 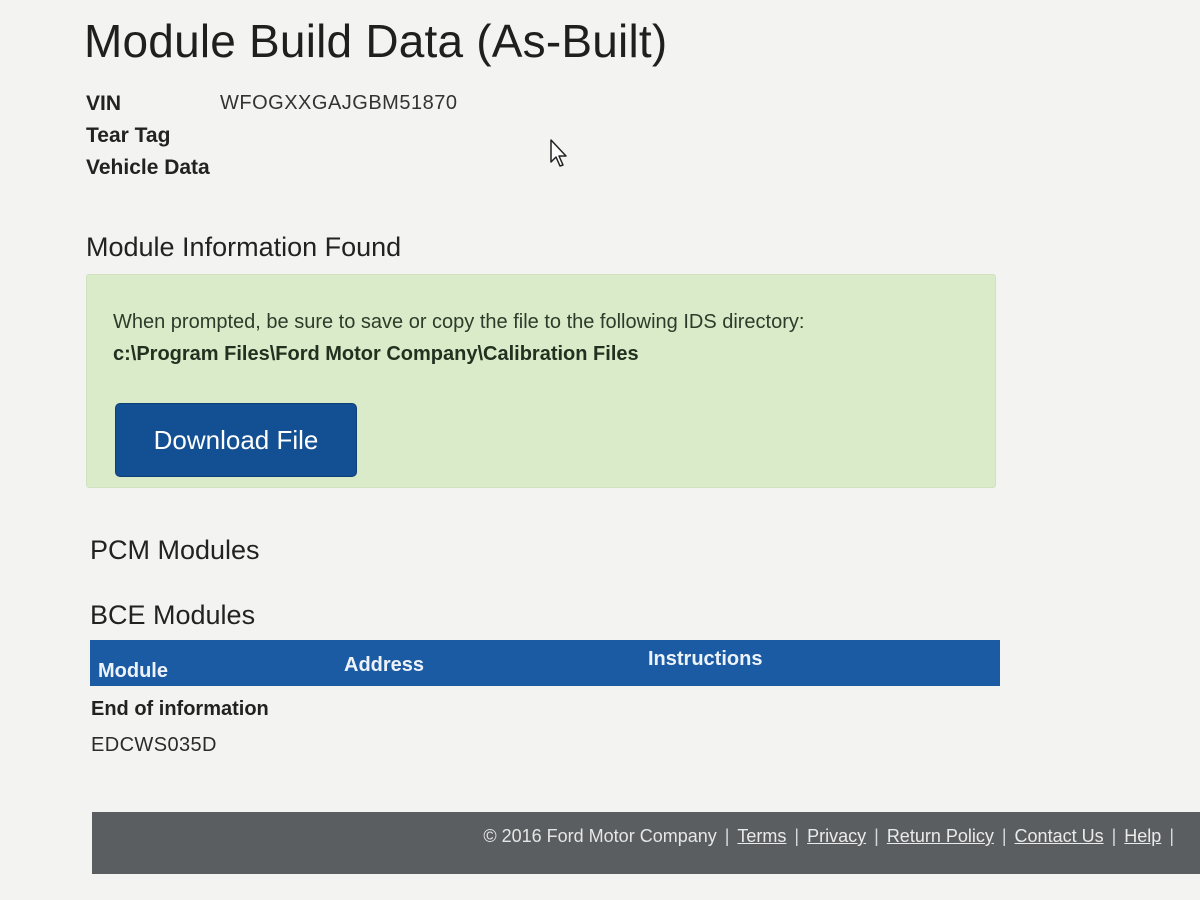 What do you see at coordinates (175, 550) in the screenshot?
I see `pcm-modules-heading: PCM Modules` at bounding box center [175, 550].